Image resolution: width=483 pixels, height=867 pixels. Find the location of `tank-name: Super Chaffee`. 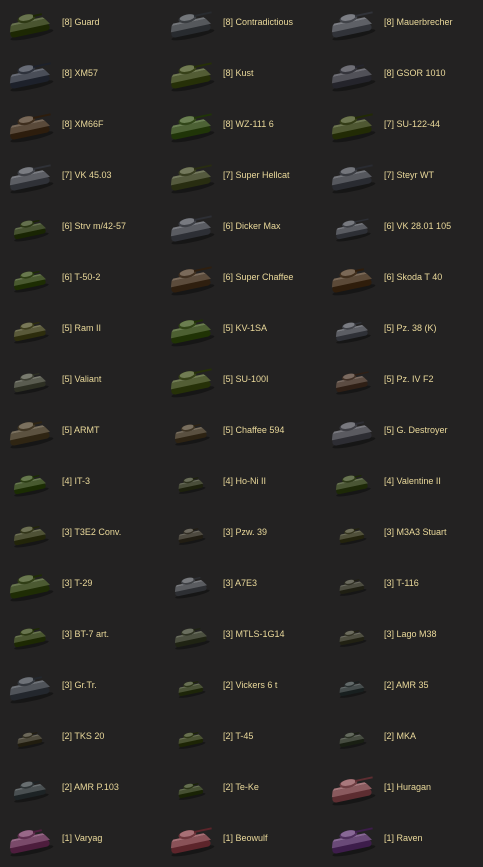

tank-name: Super Chaffee is located at coordinates (264, 277).